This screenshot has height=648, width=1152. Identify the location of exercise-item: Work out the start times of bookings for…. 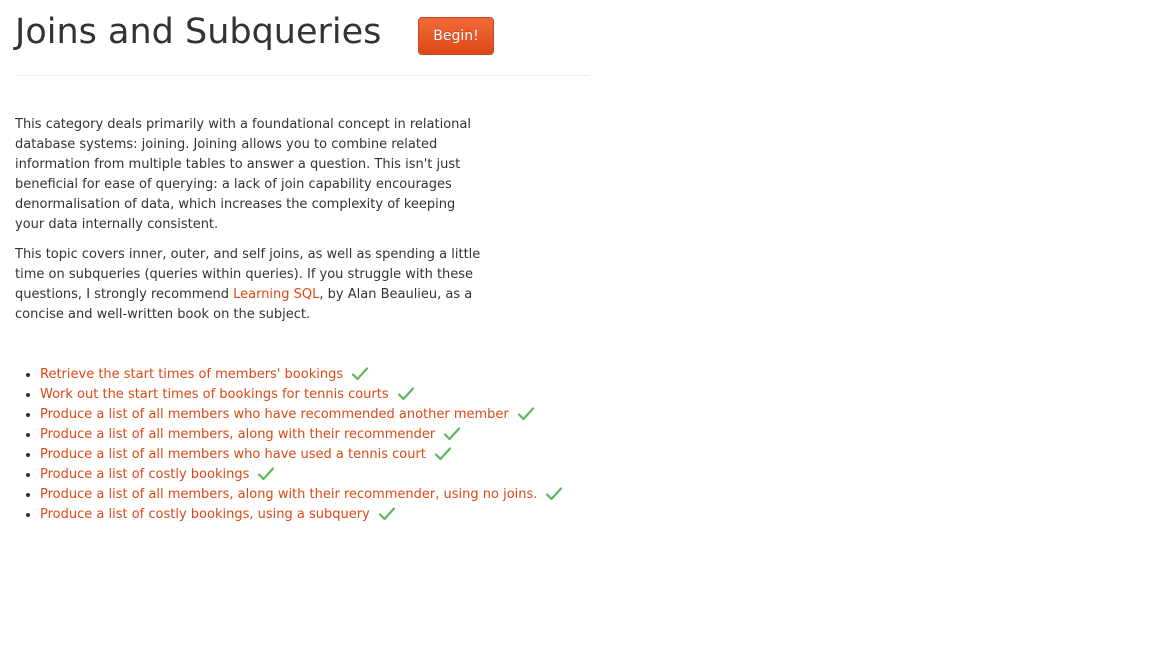
(301, 395).